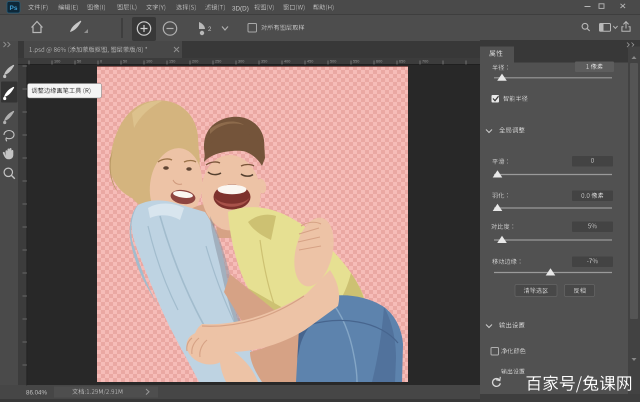 The width and height of the screenshot is (640, 402). Describe the element at coordinates (195, 62) in the screenshot. I see `svg-text: 200` at that location.